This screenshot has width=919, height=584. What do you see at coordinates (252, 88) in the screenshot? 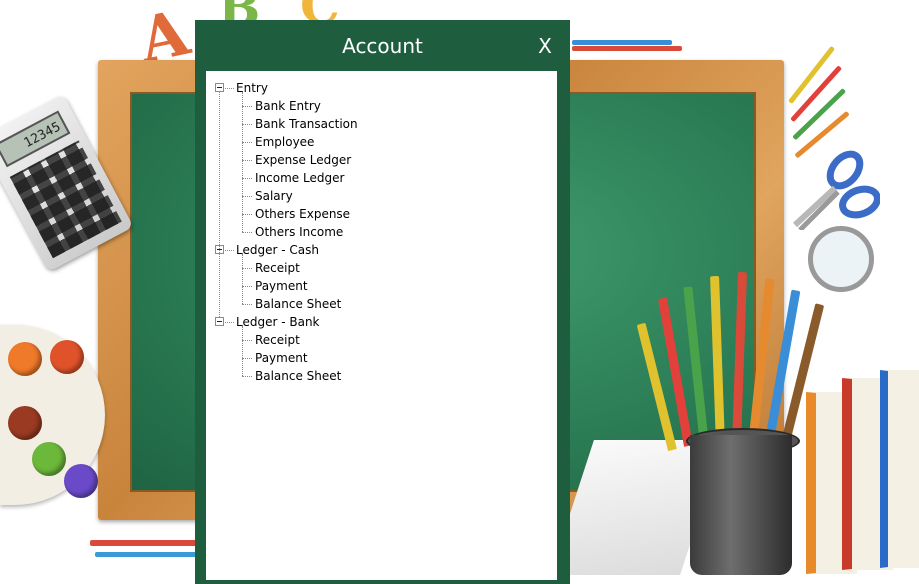
I see `tree-node-label: Entry` at bounding box center [252, 88].